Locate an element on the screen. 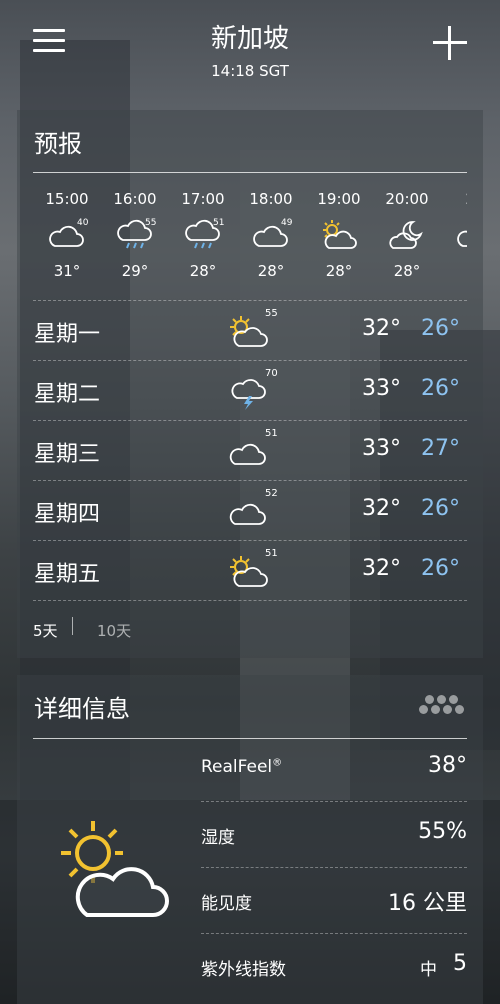 This screenshot has height=1004, width=500. daily-row: 星期四 52 32° 26° is located at coordinates (250, 510).